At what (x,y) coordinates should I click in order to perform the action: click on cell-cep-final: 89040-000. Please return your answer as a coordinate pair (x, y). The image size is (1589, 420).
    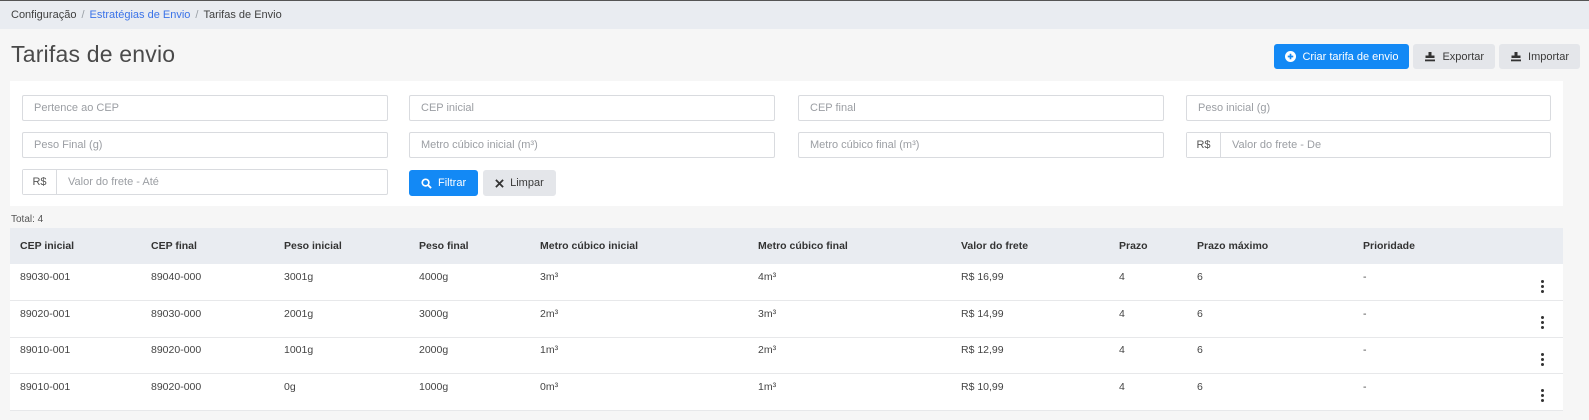
    Looking at the image, I should click on (207, 282).